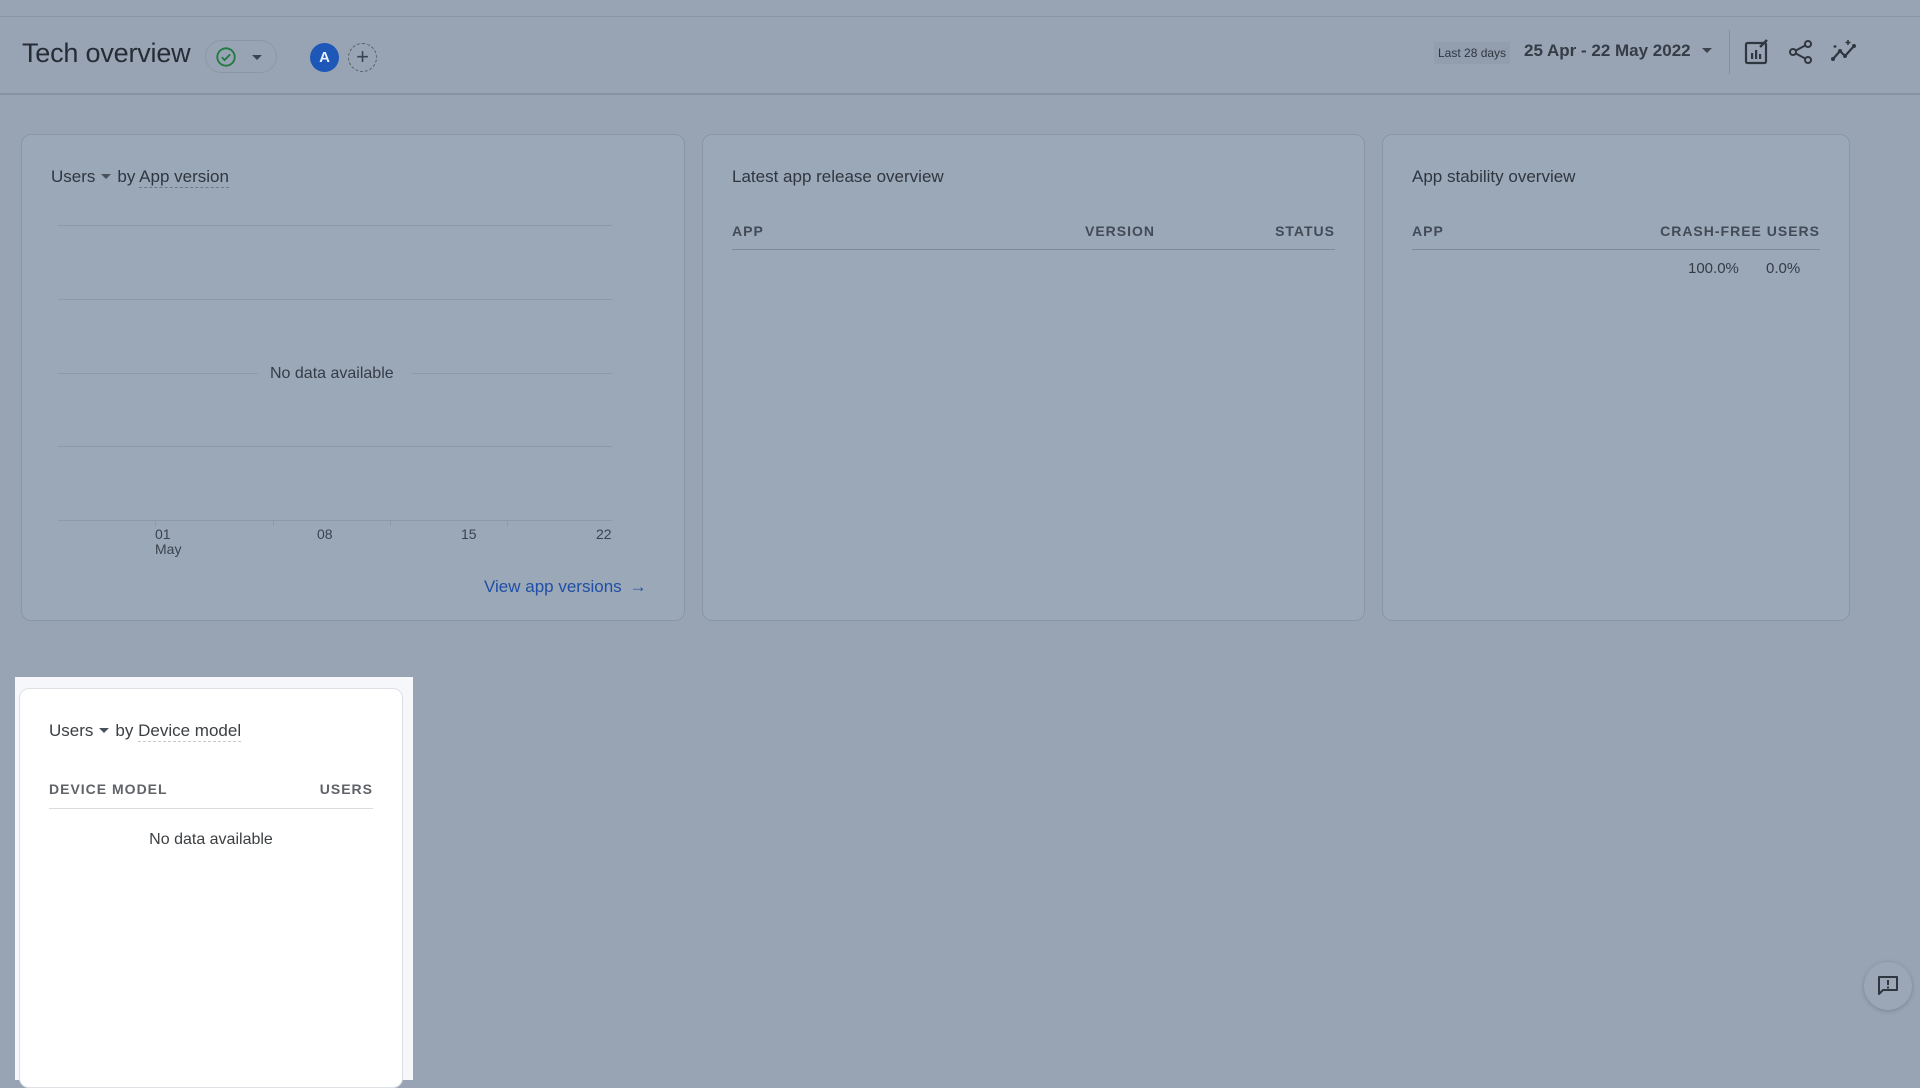 This screenshot has width=1920, height=1088. What do you see at coordinates (168, 549) in the screenshot?
I see `x-tick-month: May` at bounding box center [168, 549].